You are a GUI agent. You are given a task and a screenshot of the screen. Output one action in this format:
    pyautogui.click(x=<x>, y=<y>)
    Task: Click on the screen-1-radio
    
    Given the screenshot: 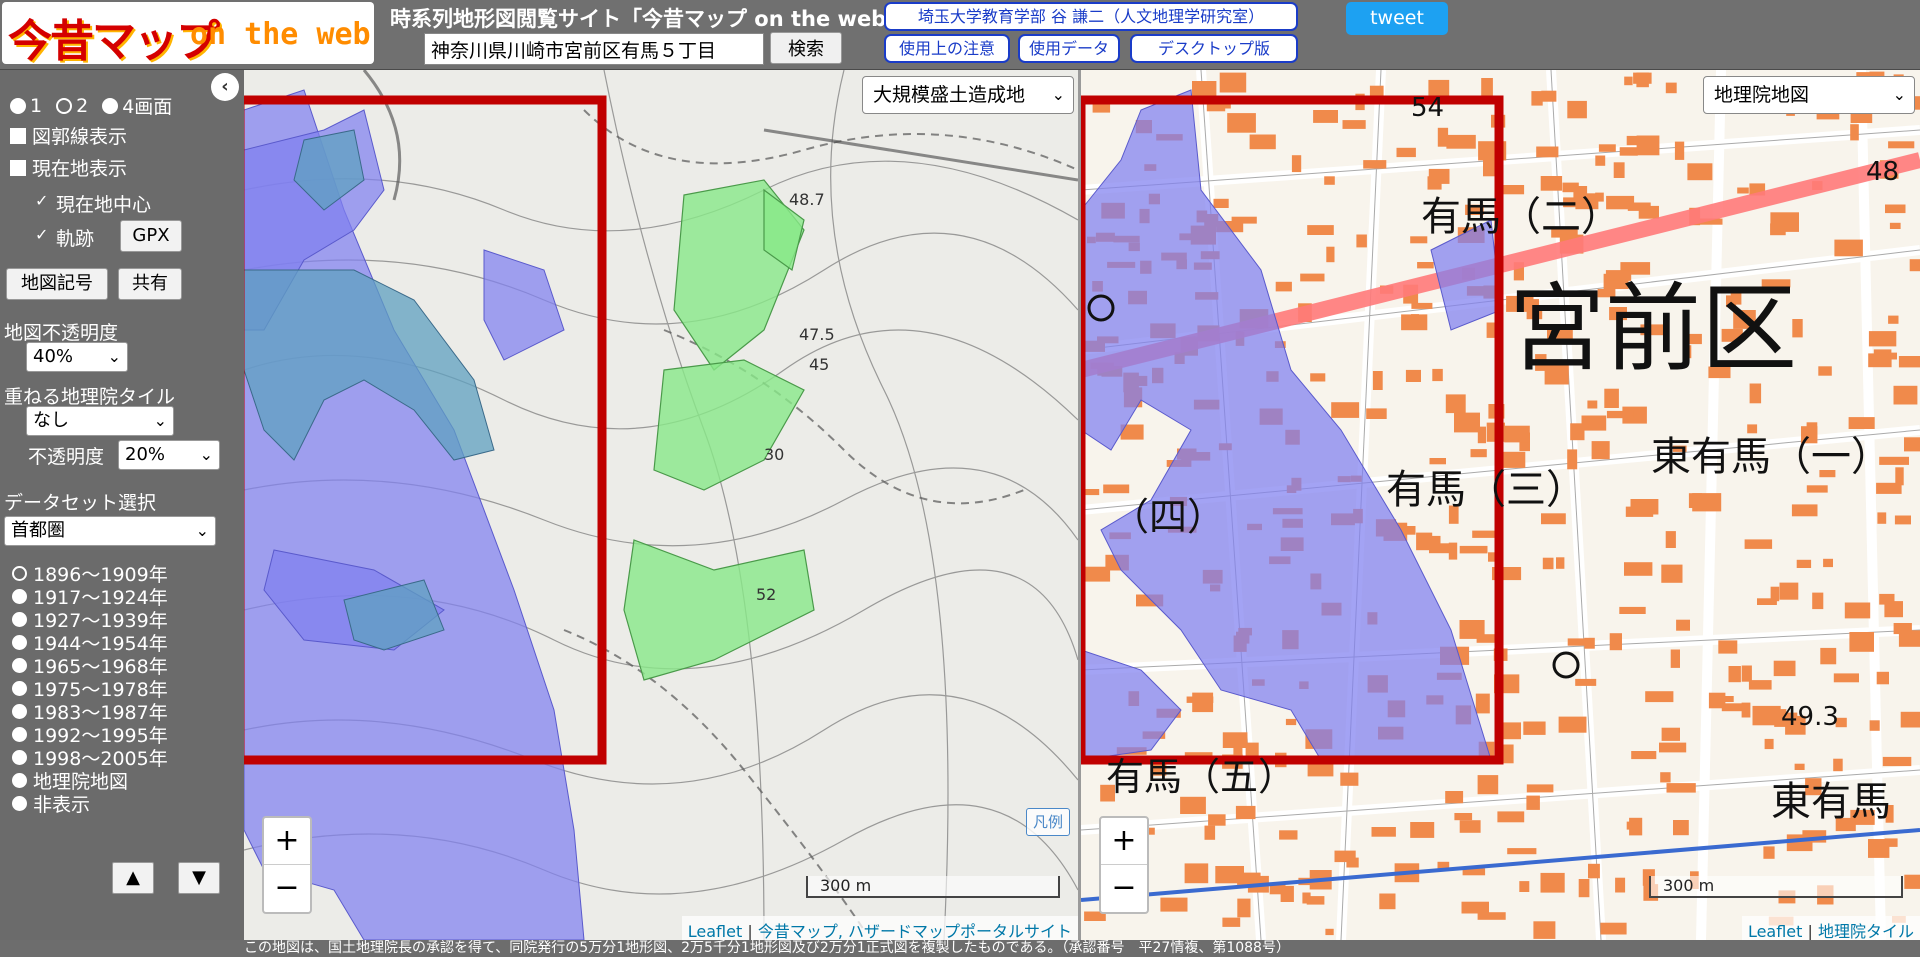 What is the action you would take?
    pyautogui.click(x=18, y=105)
    